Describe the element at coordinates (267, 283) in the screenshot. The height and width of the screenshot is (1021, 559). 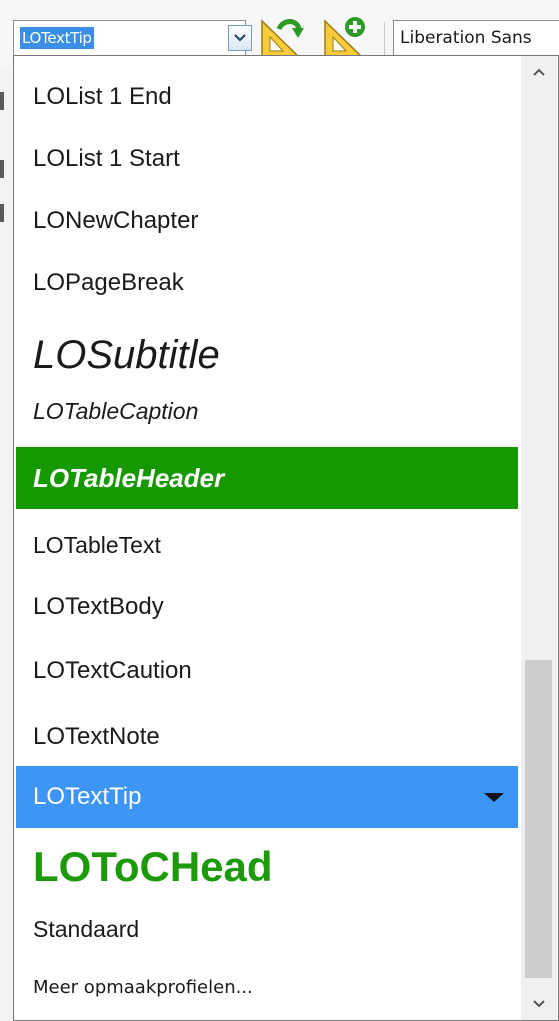
I see `style-item-lopagebreak: LOPageBreak` at that location.